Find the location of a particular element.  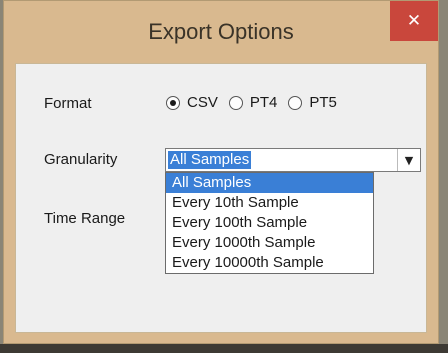

close-button: ✕ is located at coordinates (414, 21).